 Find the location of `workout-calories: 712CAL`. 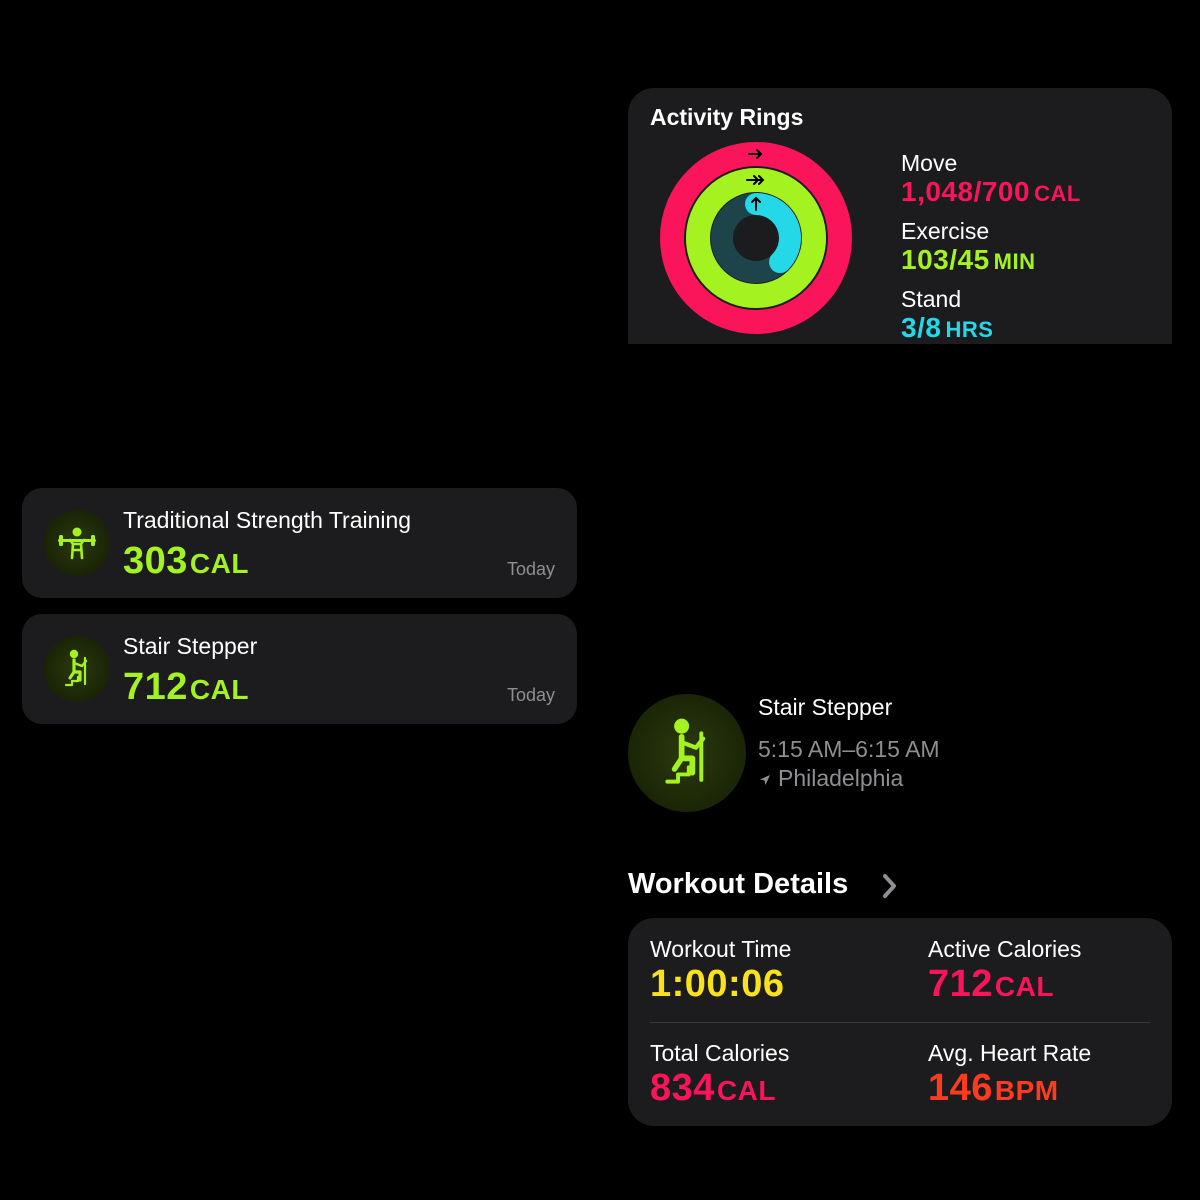

workout-calories: 712CAL is located at coordinates (186, 687).